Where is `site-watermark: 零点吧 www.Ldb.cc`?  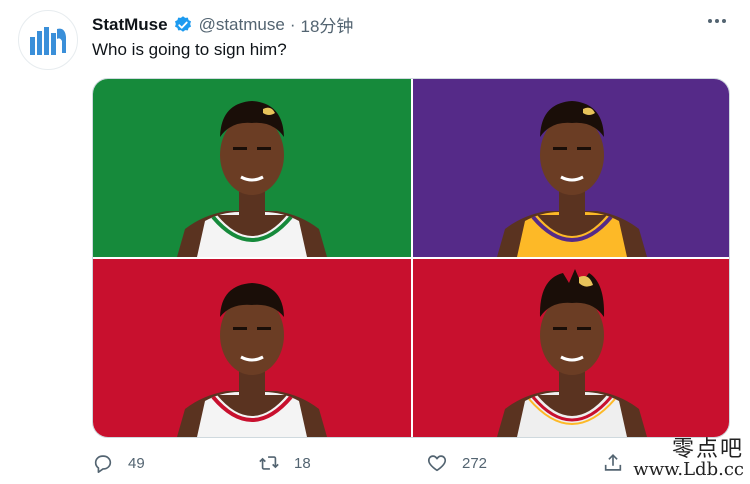 site-watermark: 零点吧 www.Ldb.cc is located at coordinates (688, 459).